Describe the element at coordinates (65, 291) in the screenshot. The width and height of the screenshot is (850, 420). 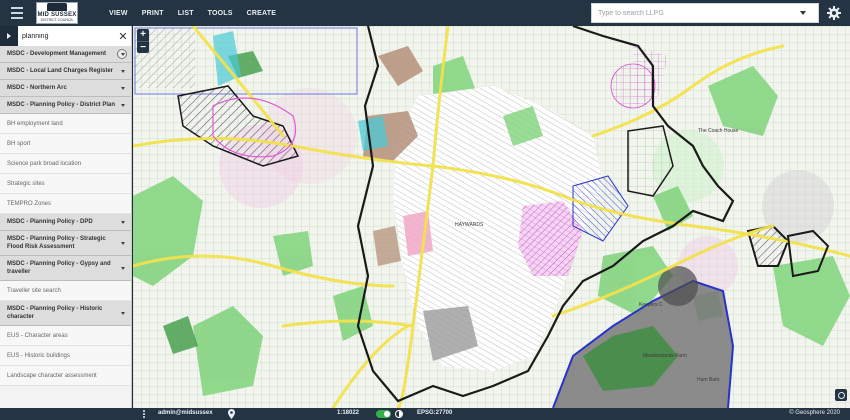
I see `layer-item: Traveller site search` at that location.